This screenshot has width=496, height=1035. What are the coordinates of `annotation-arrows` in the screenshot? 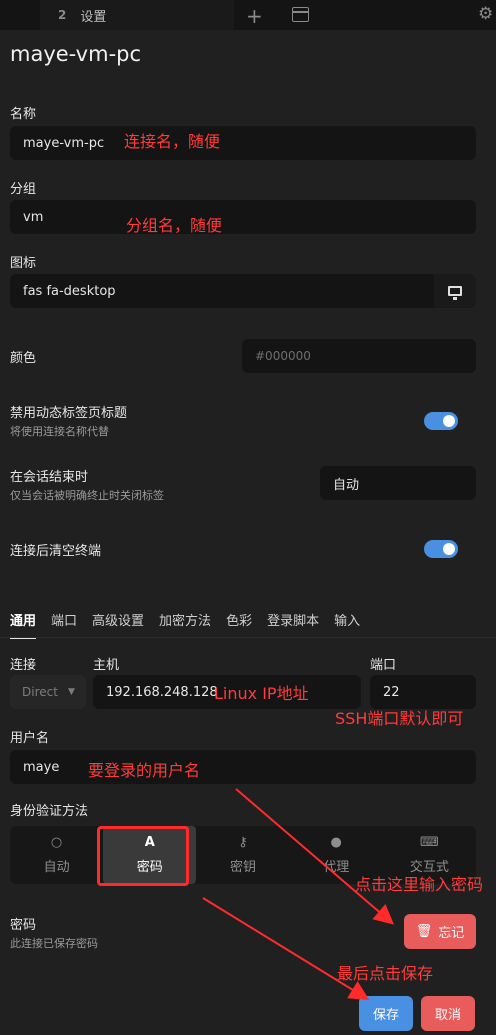 It's located at (298, 894).